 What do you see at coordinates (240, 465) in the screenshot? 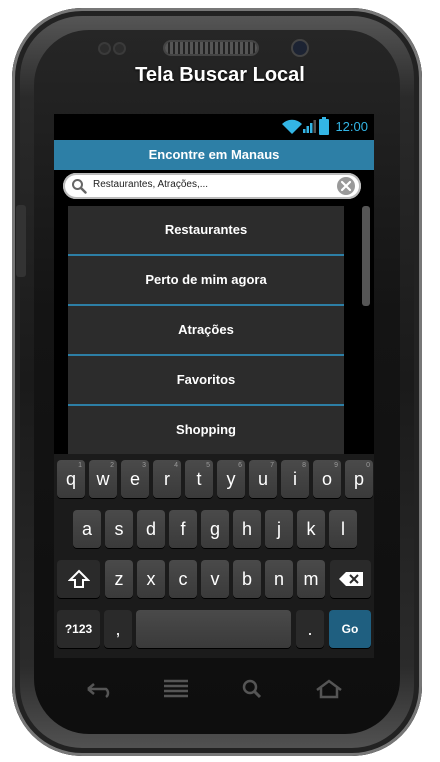
I see `key-hint: 6` at bounding box center [240, 465].